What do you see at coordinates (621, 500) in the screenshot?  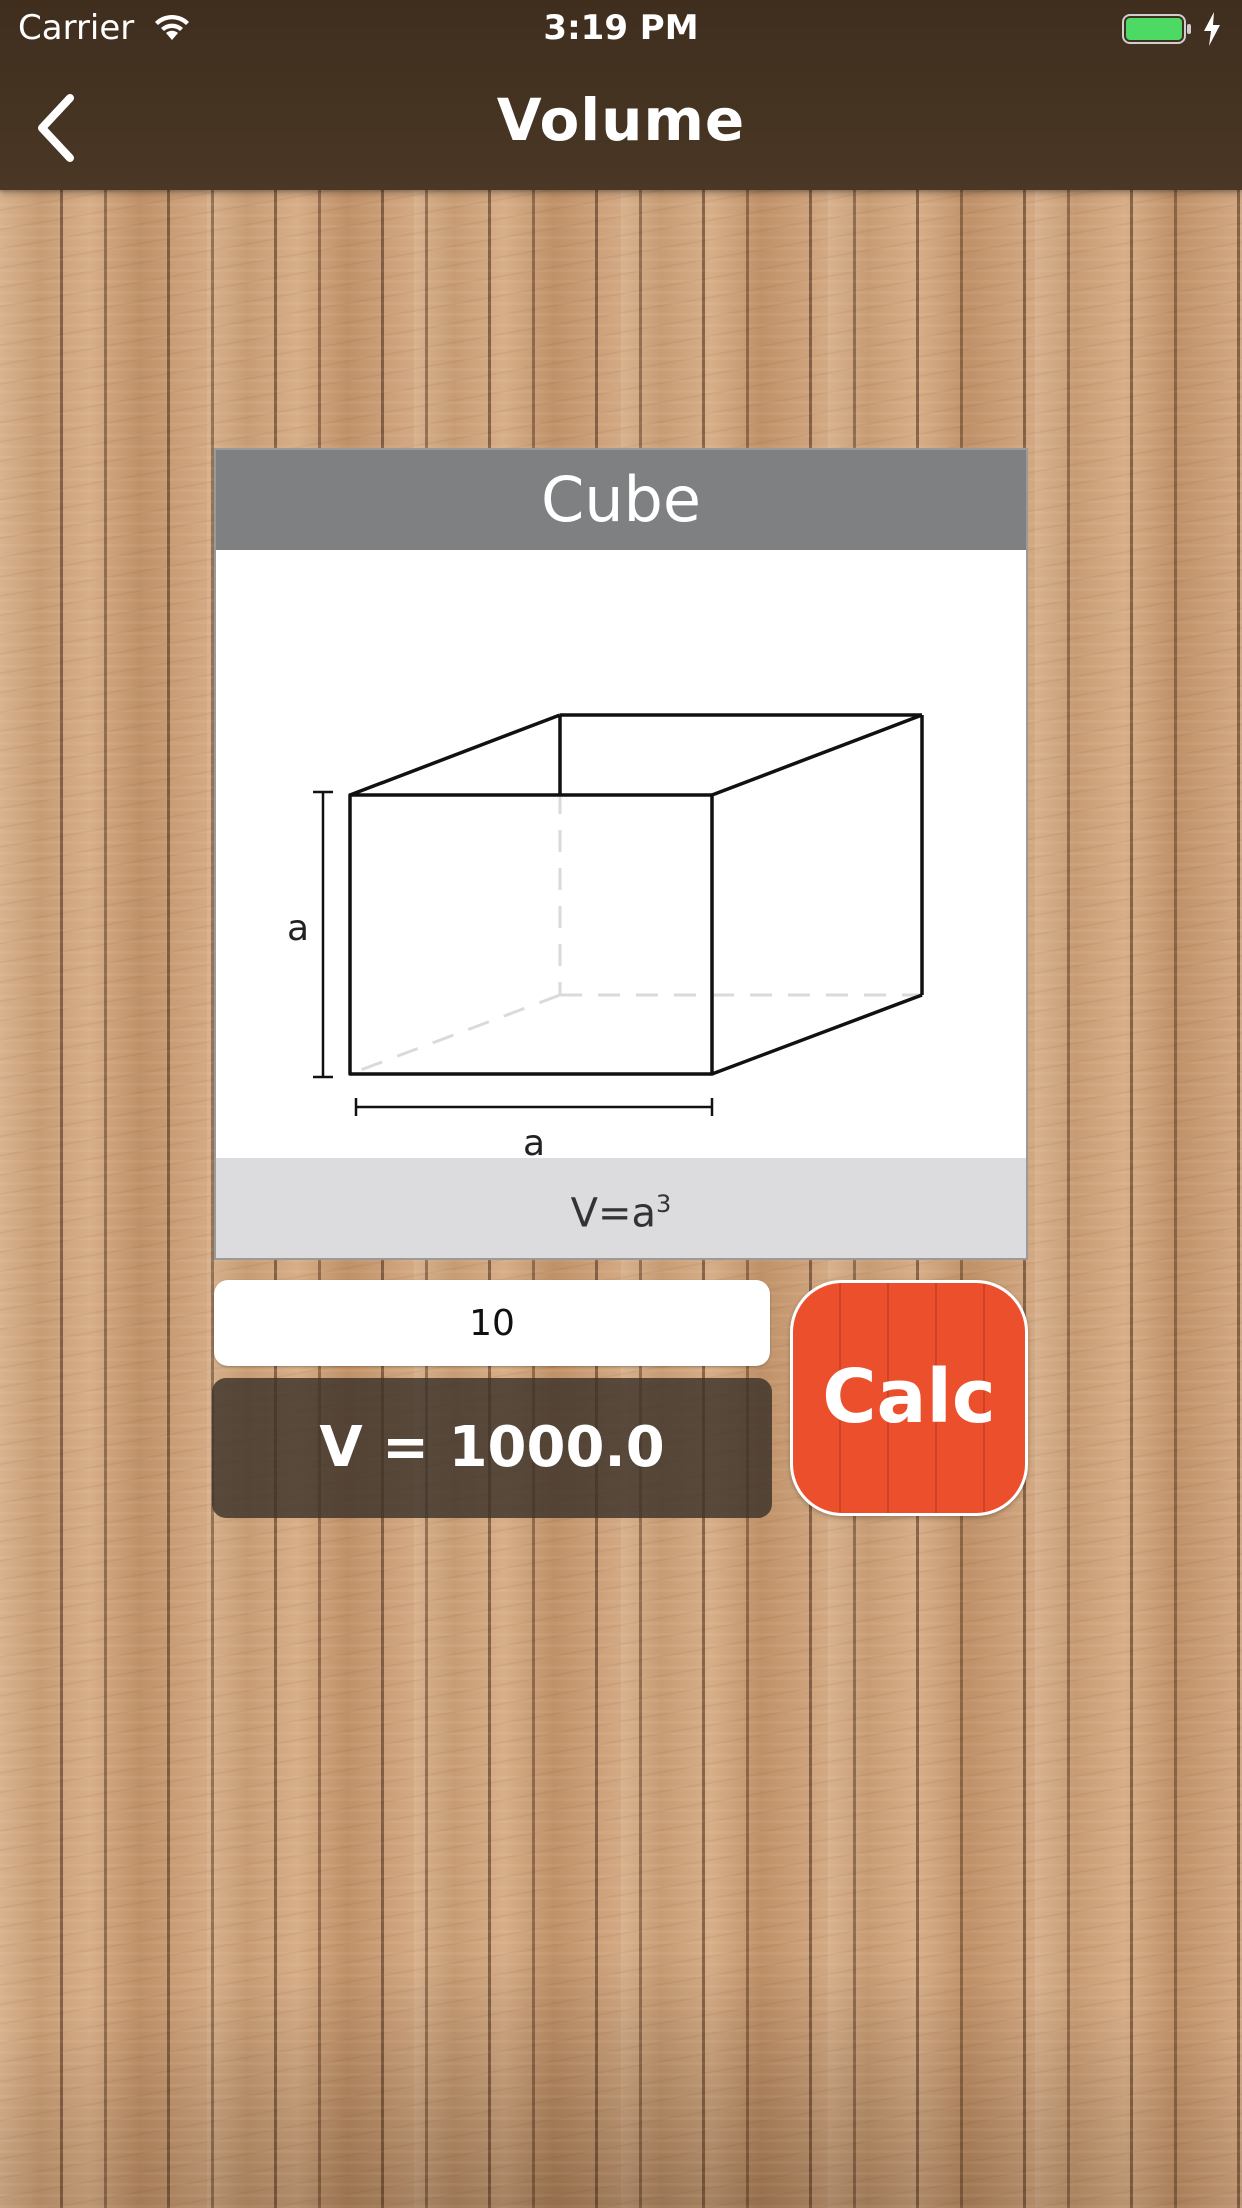 I see `shape-title: Cube` at bounding box center [621, 500].